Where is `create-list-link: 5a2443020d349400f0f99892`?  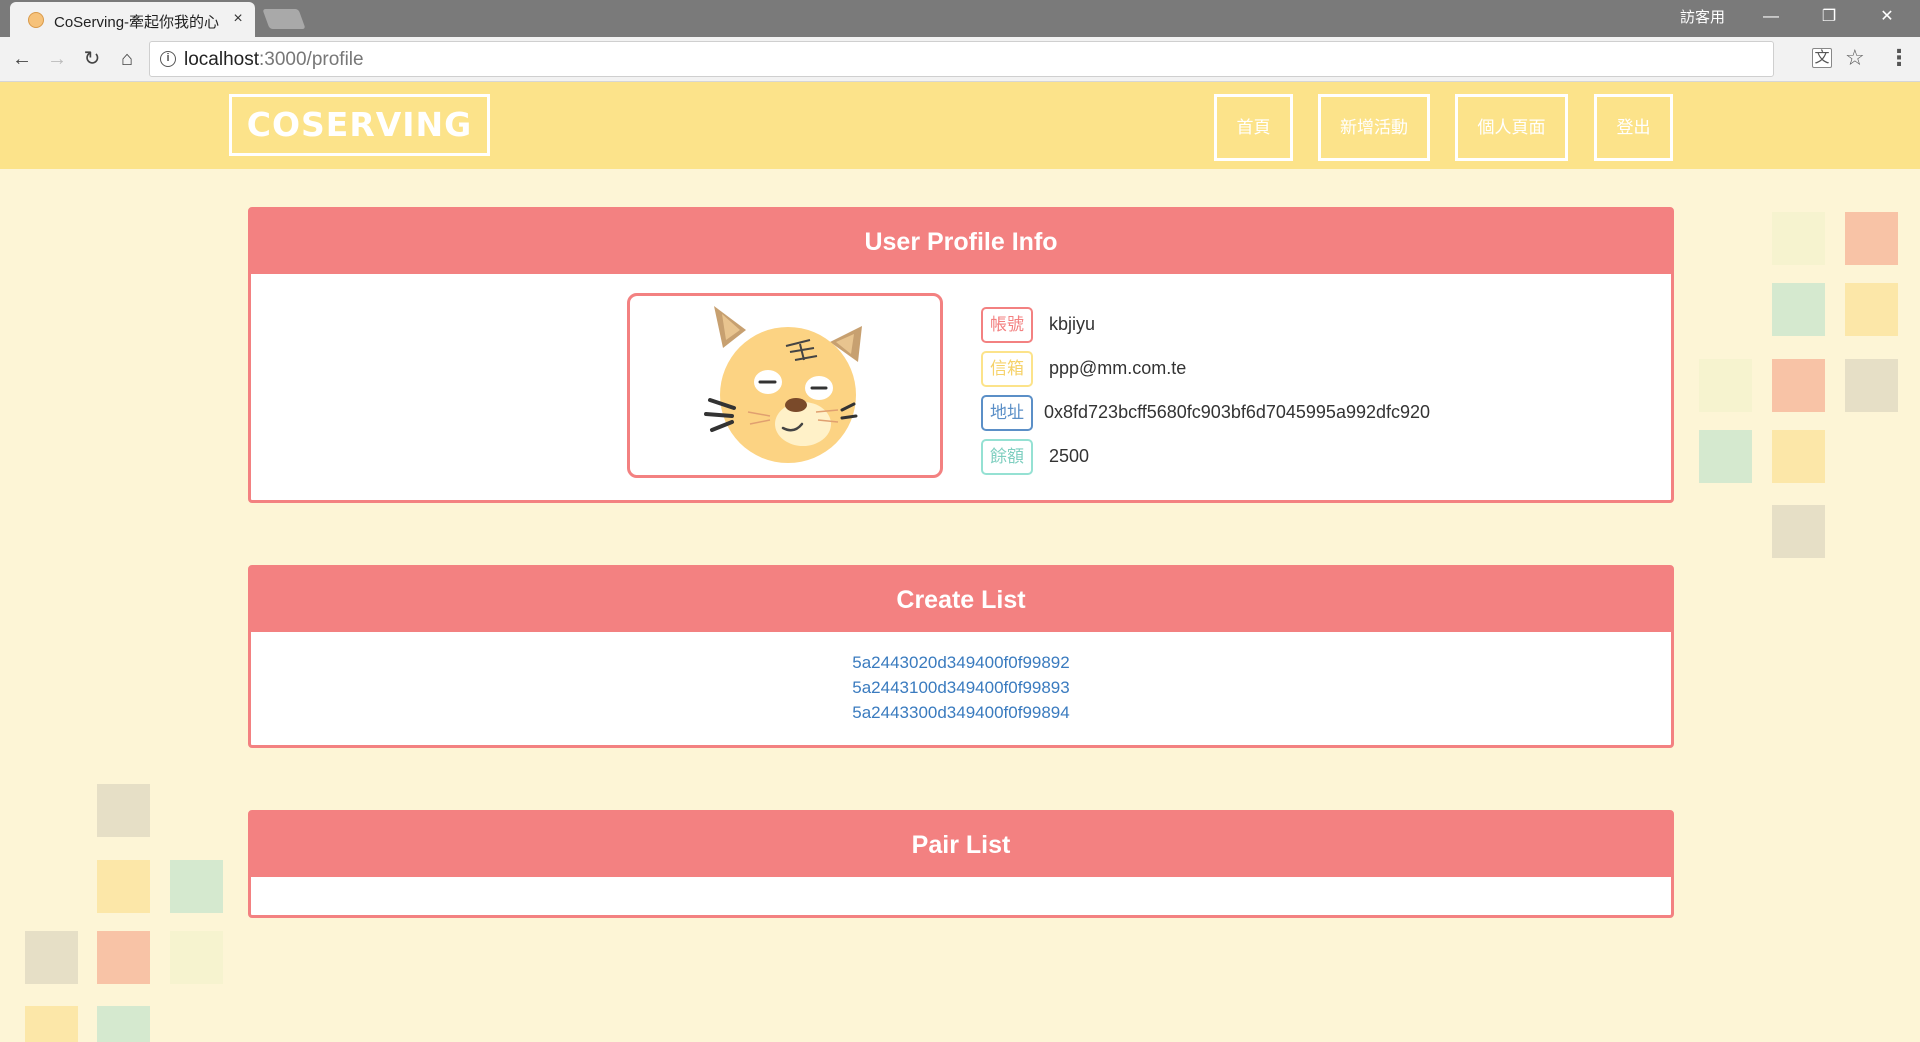
create-list-link: 5a2443020d349400f0f99892 is located at coordinates (961, 662).